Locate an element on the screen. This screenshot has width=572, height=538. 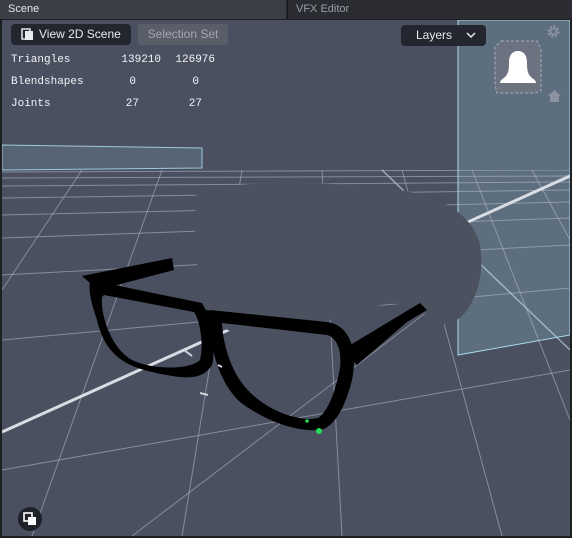
view-2d-scene-button: View 2D Scene is located at coordinates (71, 34).